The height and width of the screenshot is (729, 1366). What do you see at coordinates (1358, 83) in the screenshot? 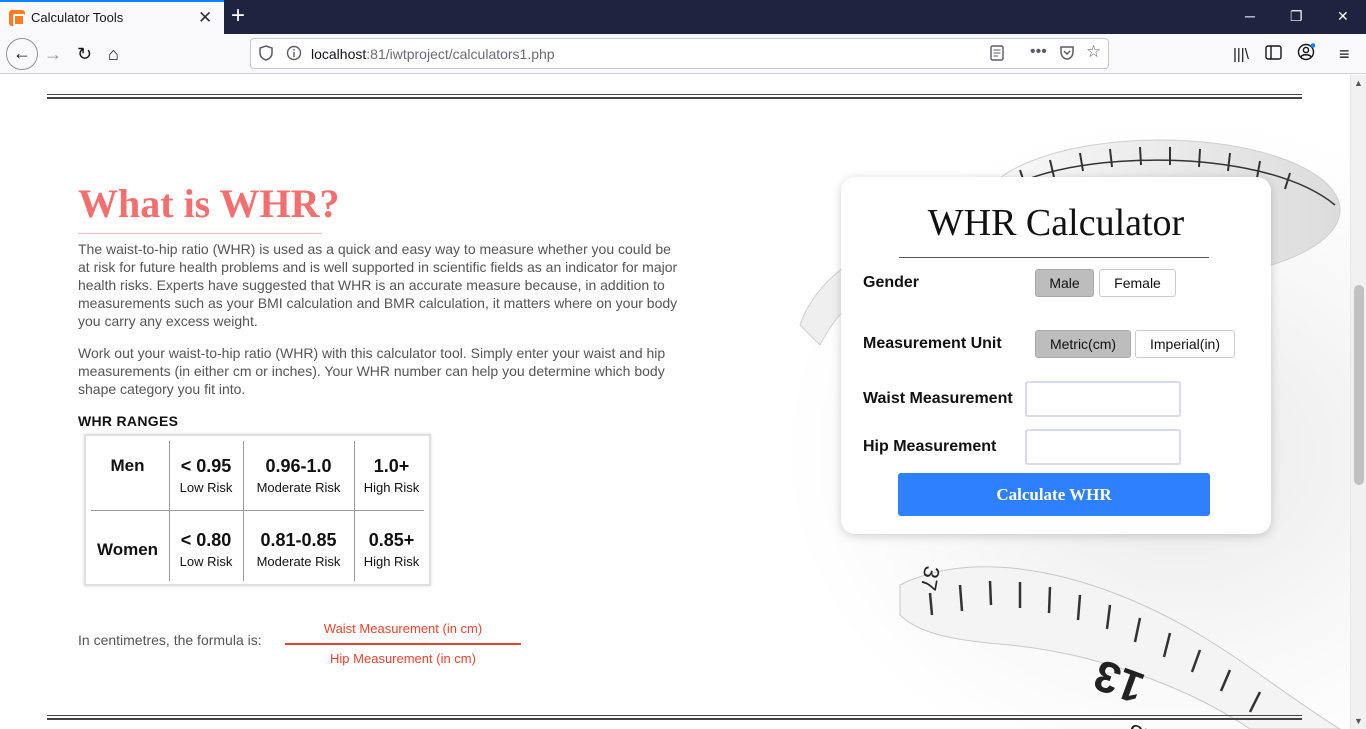
I see `scroll-up-arrow-icon: ▲` at bounding box center [1358, 83].